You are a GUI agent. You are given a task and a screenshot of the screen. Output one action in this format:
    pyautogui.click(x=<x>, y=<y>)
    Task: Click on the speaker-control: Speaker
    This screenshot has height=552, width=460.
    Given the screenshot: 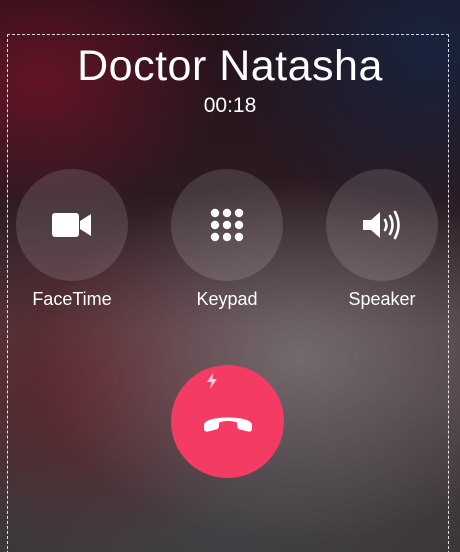 What is the action you would take?
    pyautogui.click(x=382, y=239)
    